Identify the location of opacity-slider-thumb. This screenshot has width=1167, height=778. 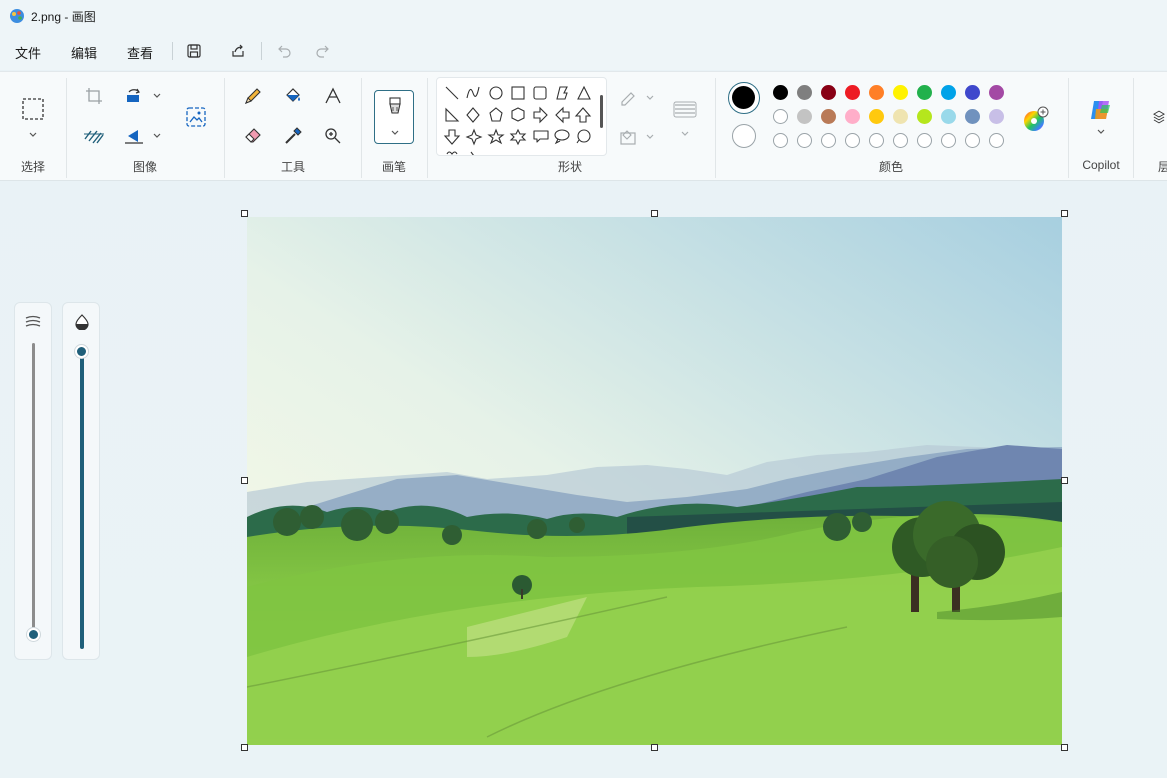
(81, 351).